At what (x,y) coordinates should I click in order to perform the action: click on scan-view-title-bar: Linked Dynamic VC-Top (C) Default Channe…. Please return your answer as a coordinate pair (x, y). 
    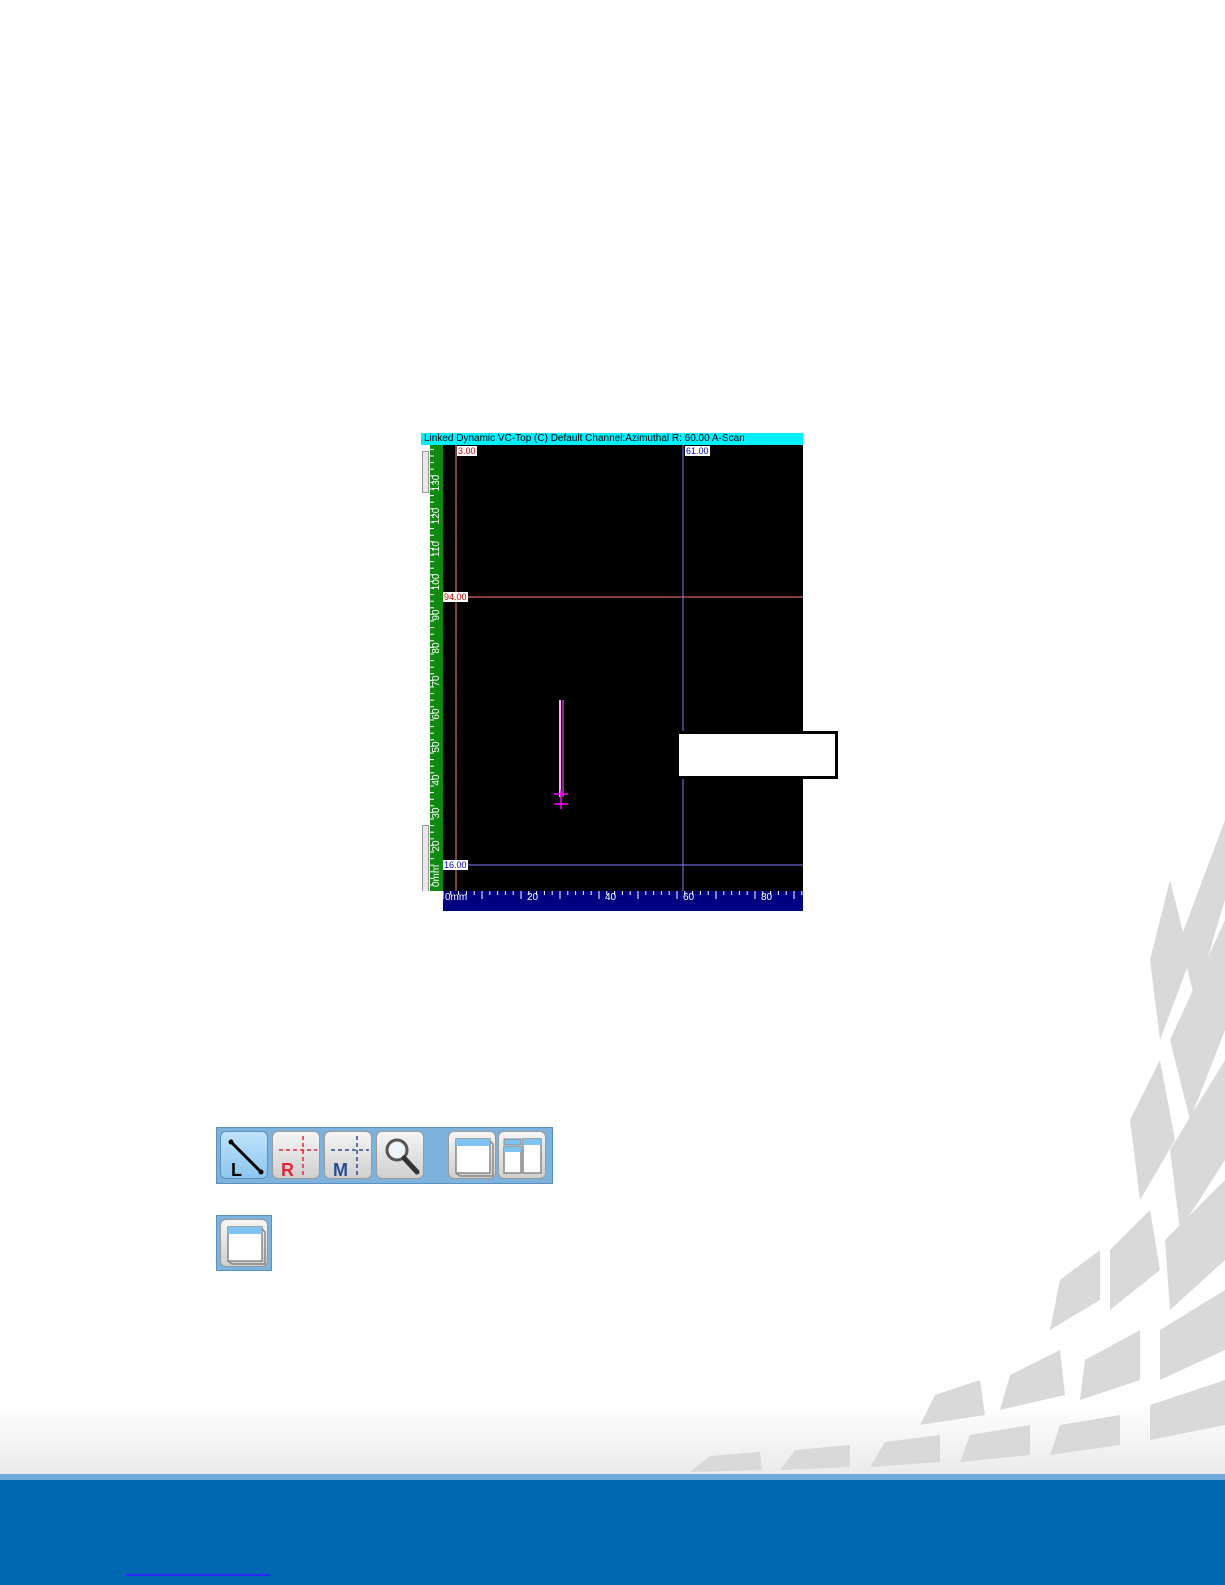
    Looking at the image, I should click on (612, 439).